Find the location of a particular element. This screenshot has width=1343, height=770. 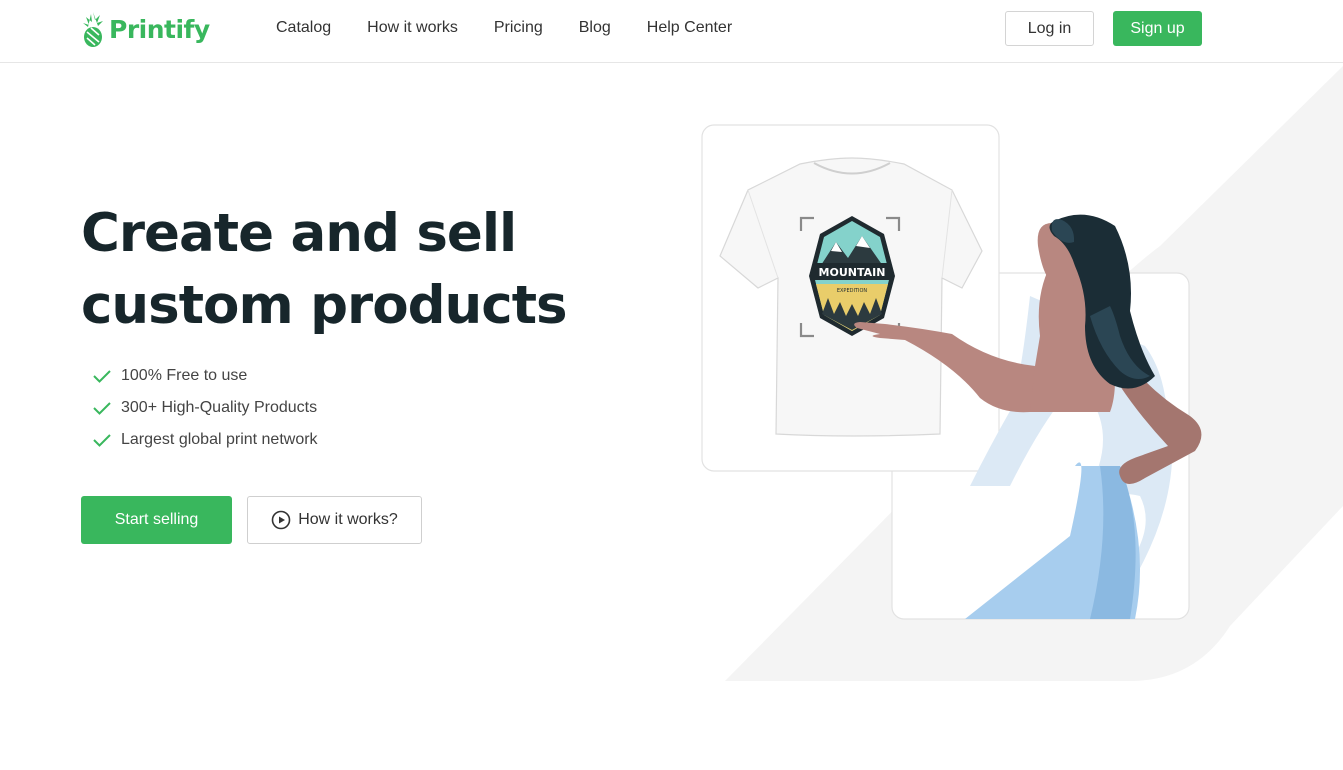

nav-item-help-center: Help Center is located at coordinates (689, 28).